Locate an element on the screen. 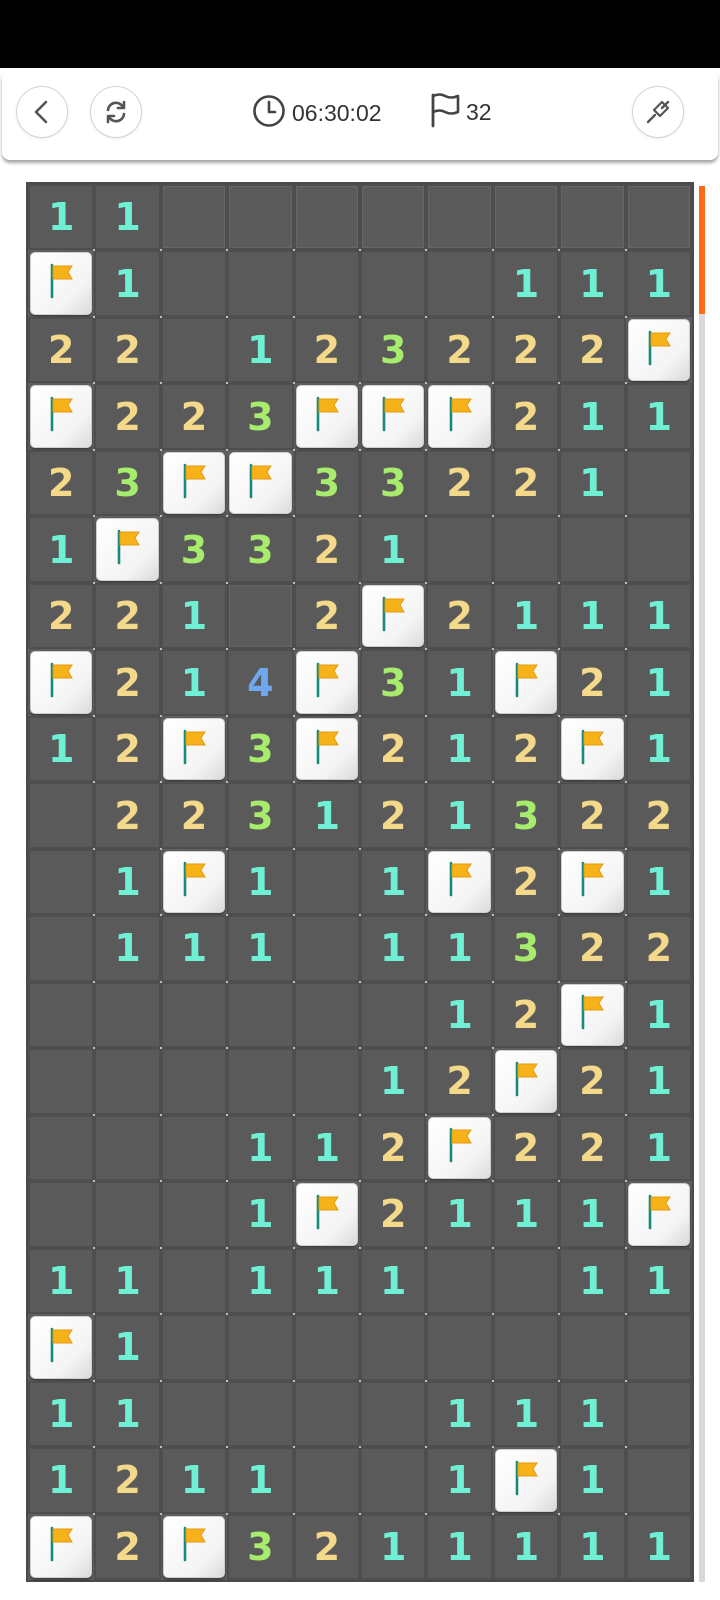  dig-tool-button is located at coordinates (658, 112).